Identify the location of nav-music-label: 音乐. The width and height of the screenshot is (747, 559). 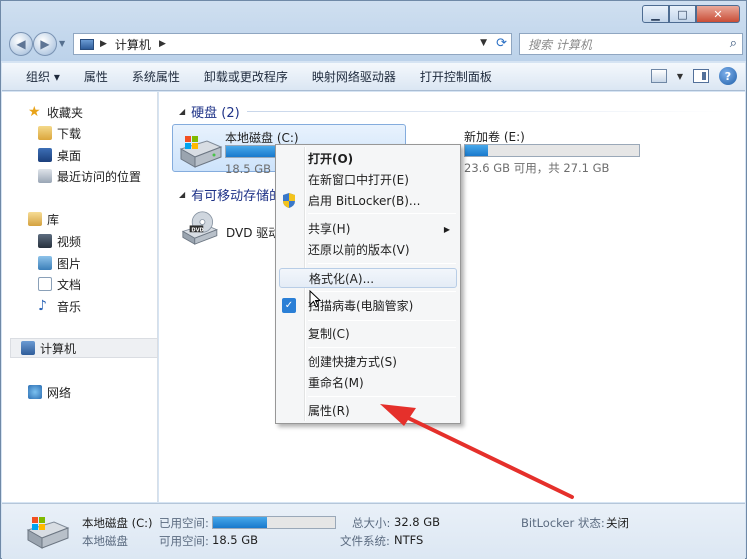
(69, 306).